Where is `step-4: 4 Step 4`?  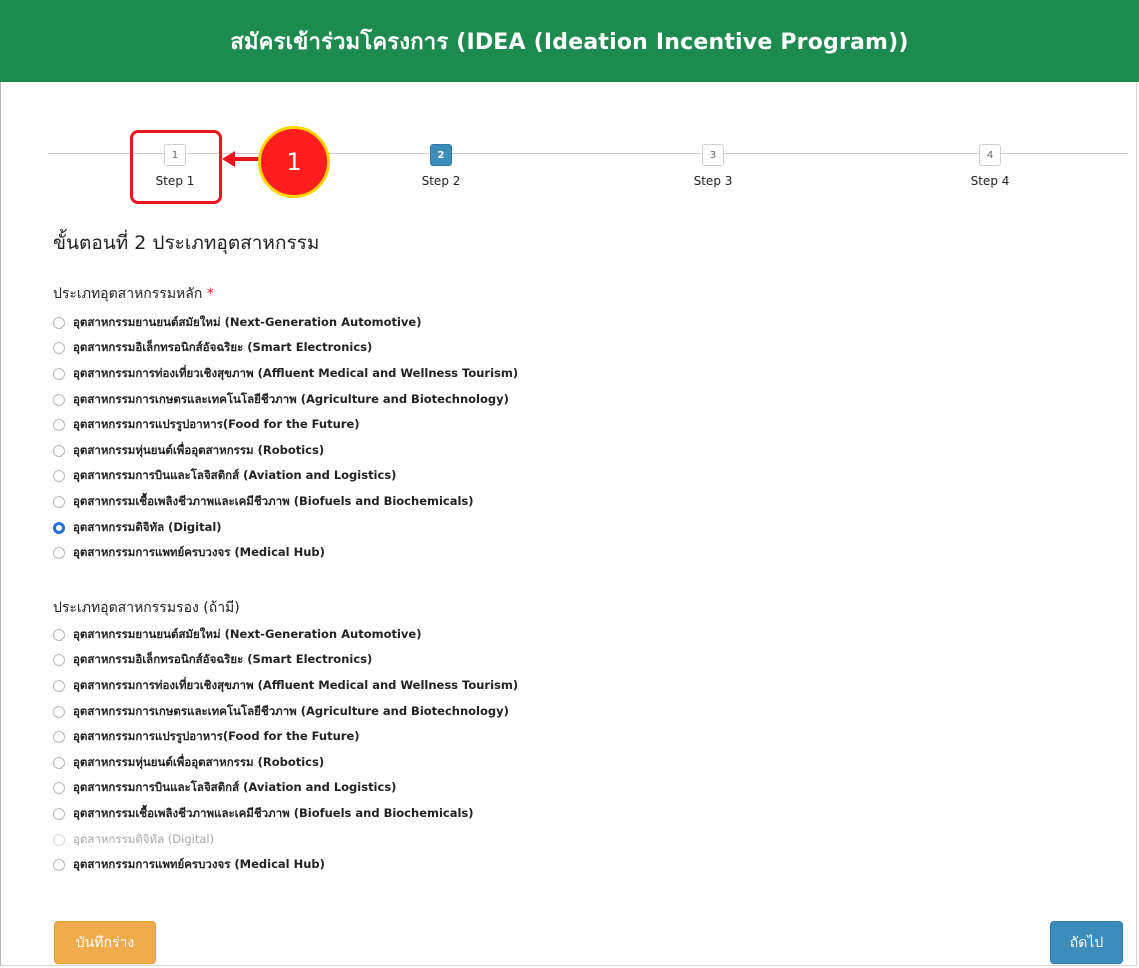 step-4: 4 Step 4 is located at coordinates (990, 165).